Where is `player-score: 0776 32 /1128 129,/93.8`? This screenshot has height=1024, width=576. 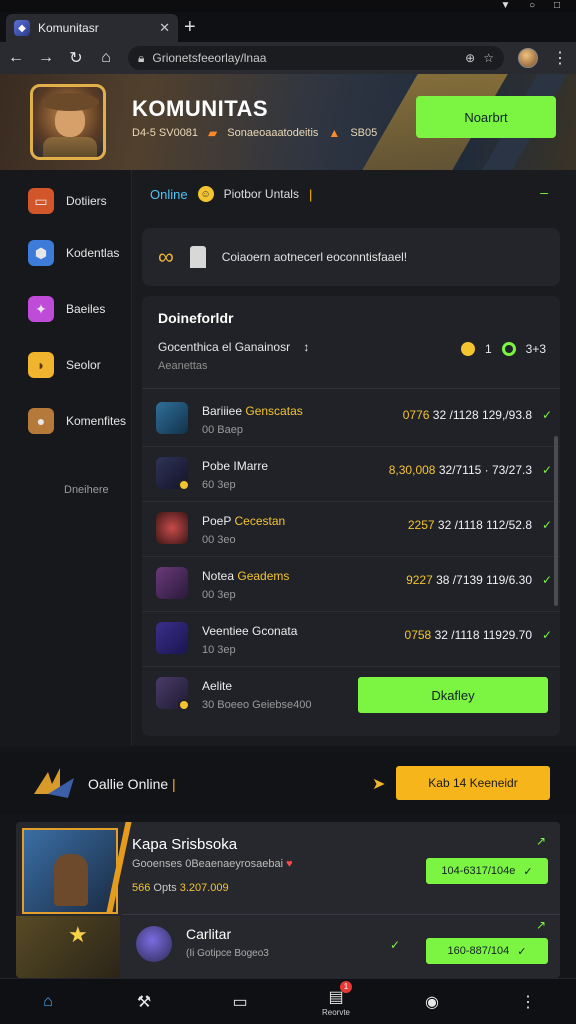
player-score: 0776 32 /1128 129,/93.8 is located at coordinates (467, 415).